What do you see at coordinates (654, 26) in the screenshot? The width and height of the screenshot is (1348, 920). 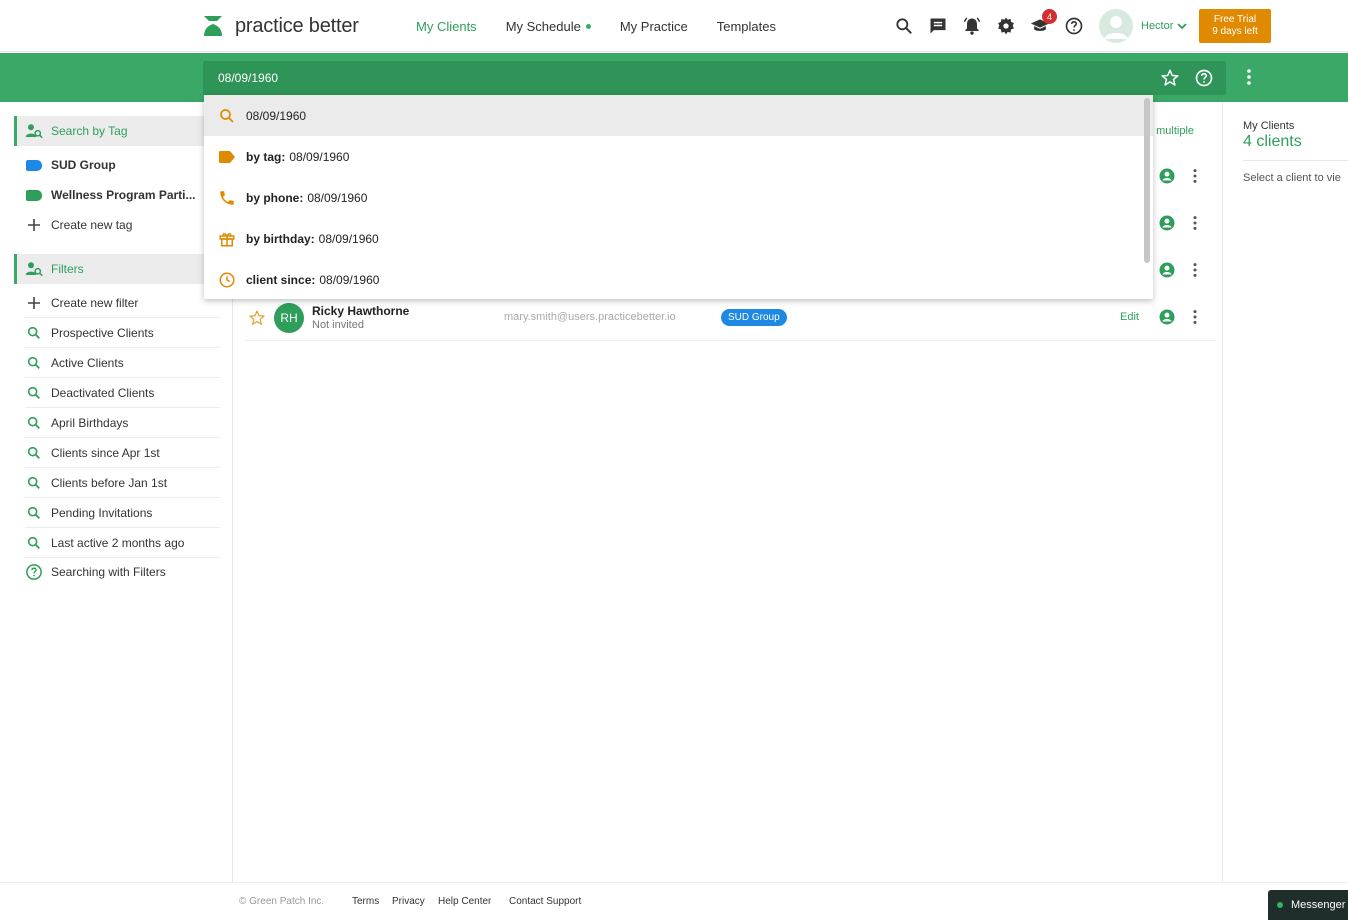 I see `nav-my-practice: My Practice` at bounding box center [654, 26].